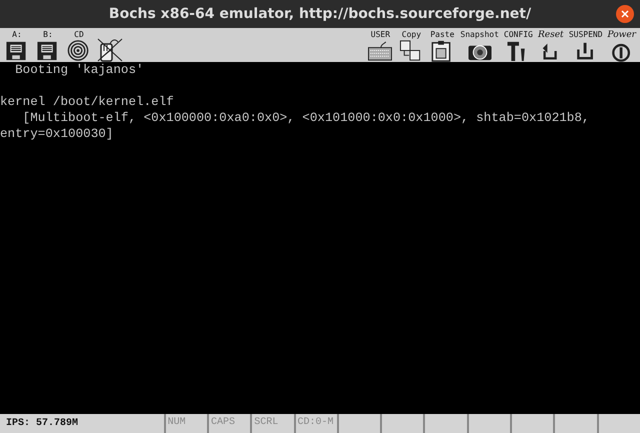  I want to click on console-line: Booting 'kajanos', so click(79, 70).